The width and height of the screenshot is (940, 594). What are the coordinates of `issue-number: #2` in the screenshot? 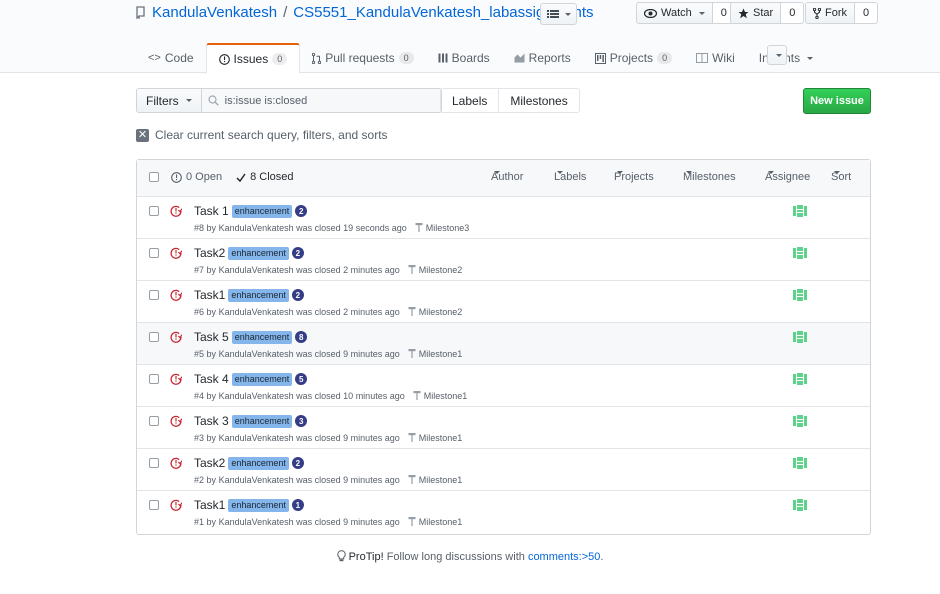 It's located at (199, 480).